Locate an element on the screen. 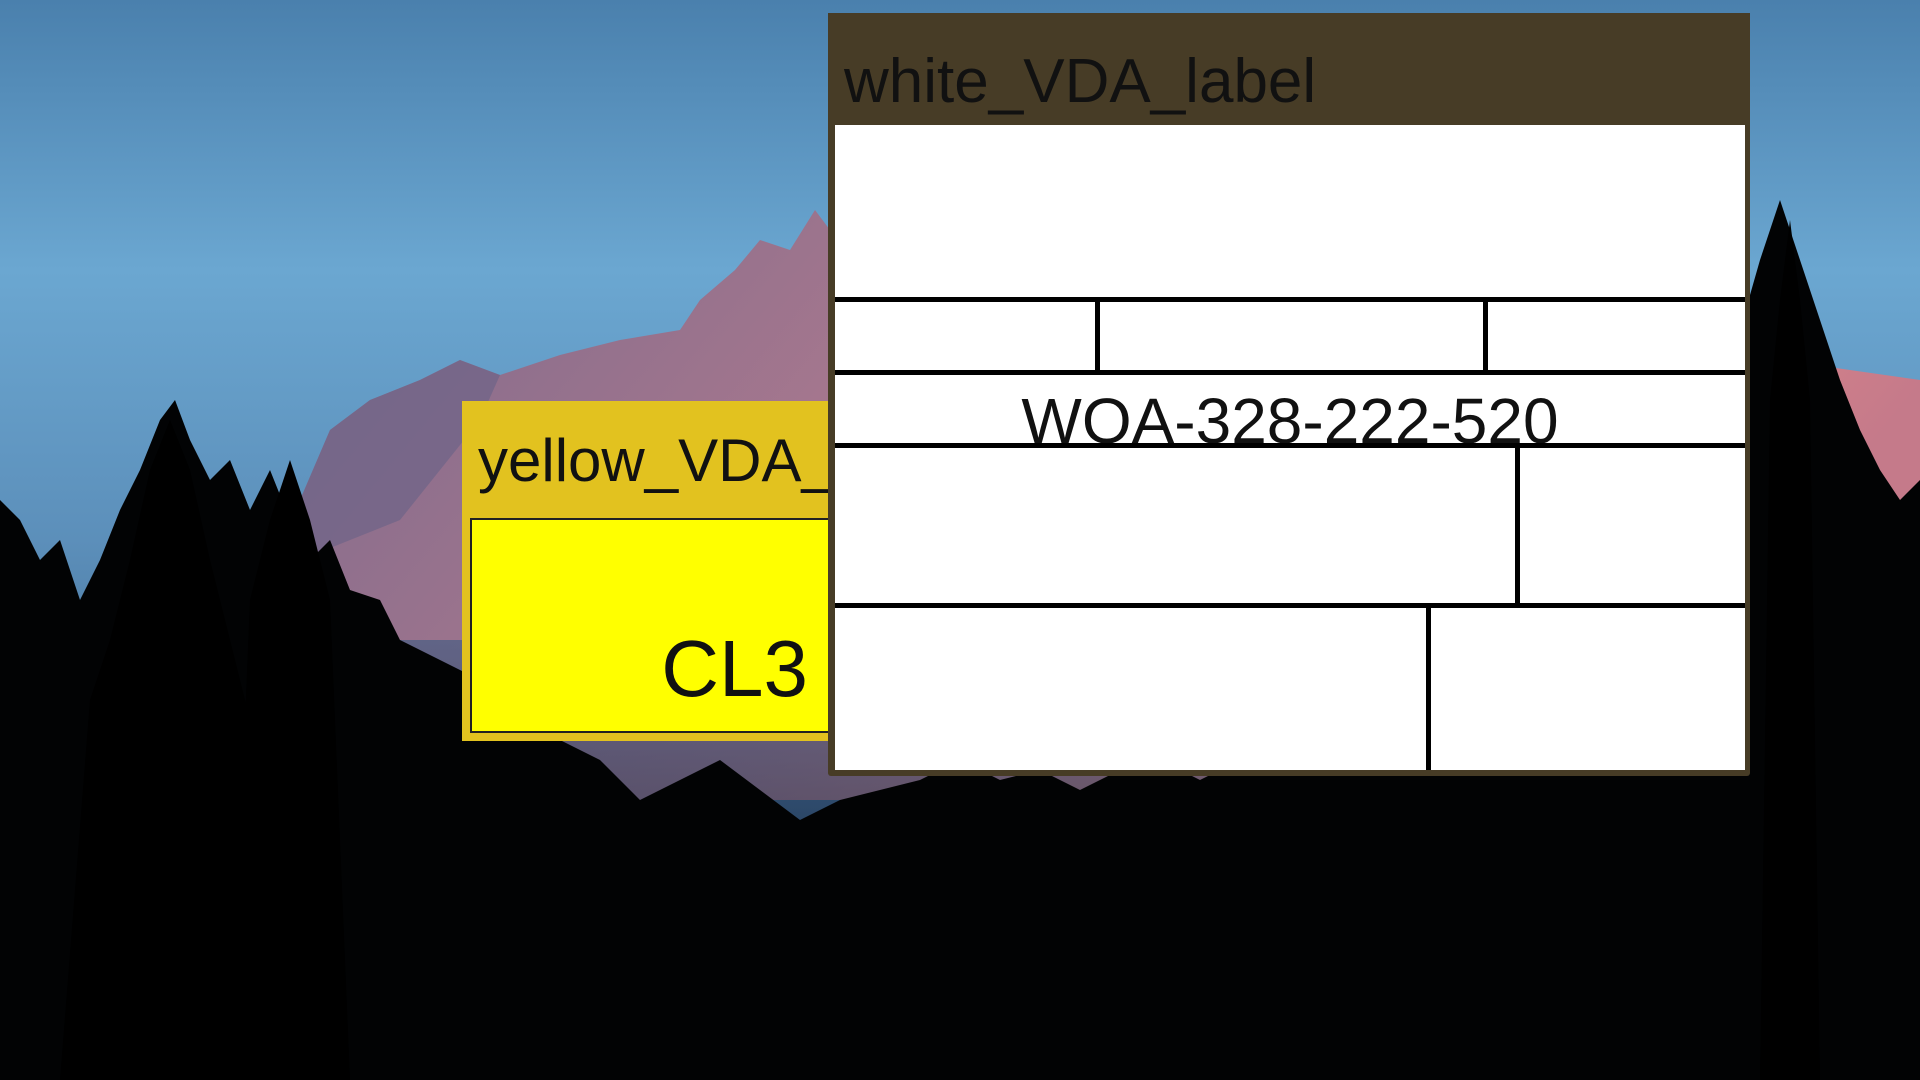 Image resolution: width=1920 pixels, height=1080 pixels. yellow-window-titlebar: yellow_VDA_label is located at coordinates (655, 452).